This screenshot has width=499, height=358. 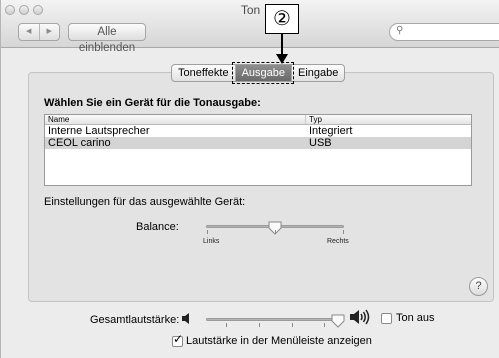 I want to click on callout-arrow-head, so click(x=282, y=59).